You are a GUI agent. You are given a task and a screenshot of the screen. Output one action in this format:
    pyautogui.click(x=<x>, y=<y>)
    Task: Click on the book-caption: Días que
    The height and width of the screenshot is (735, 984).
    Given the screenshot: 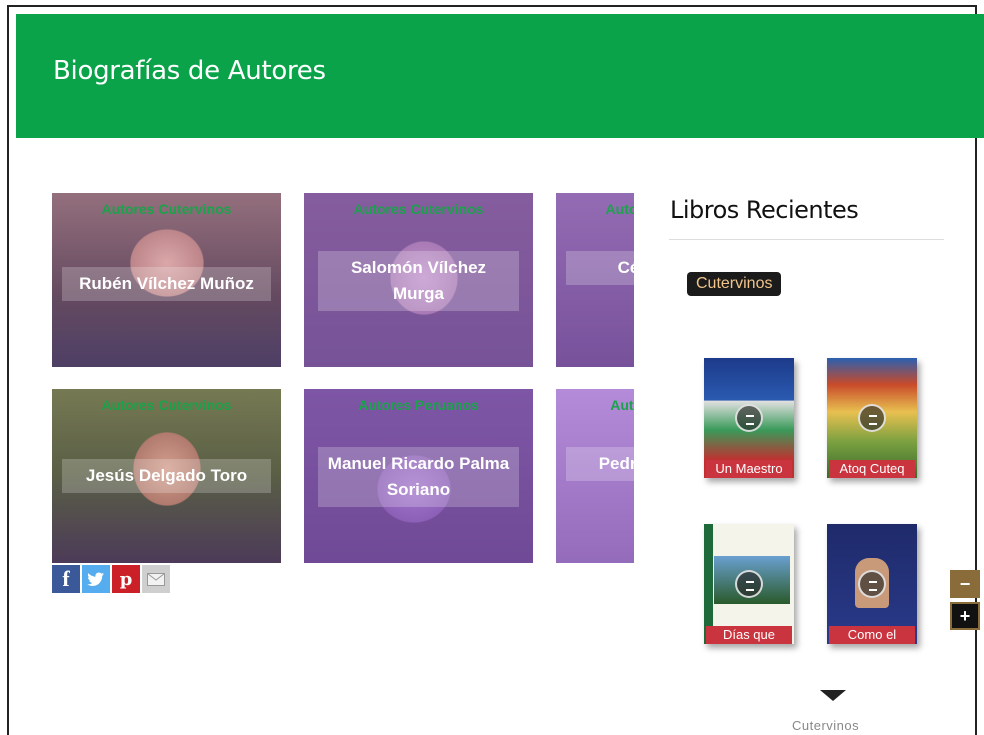 What is the action you would take?
    pyautogui.click(x=749, y=635)
    